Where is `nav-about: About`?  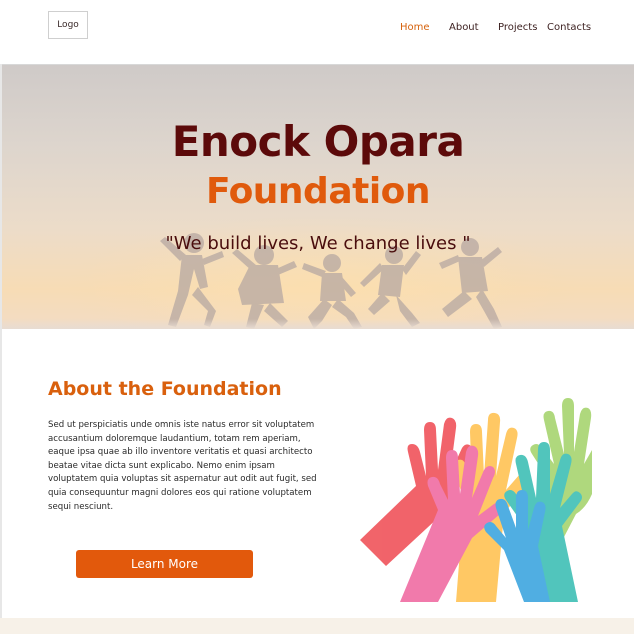
nav-about: About is located at coordinates (464, 27).